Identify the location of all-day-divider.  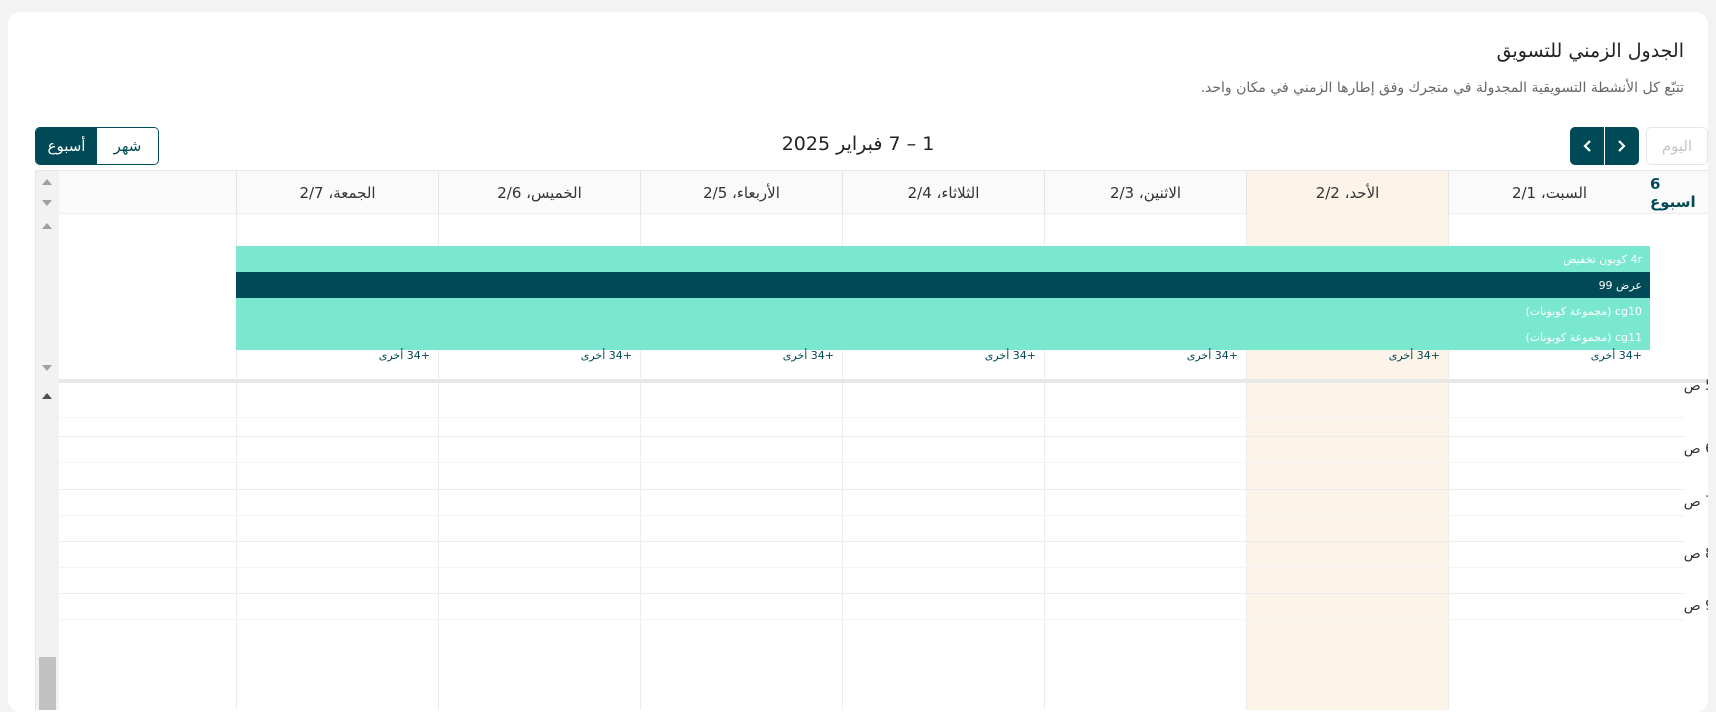
(883, 381).